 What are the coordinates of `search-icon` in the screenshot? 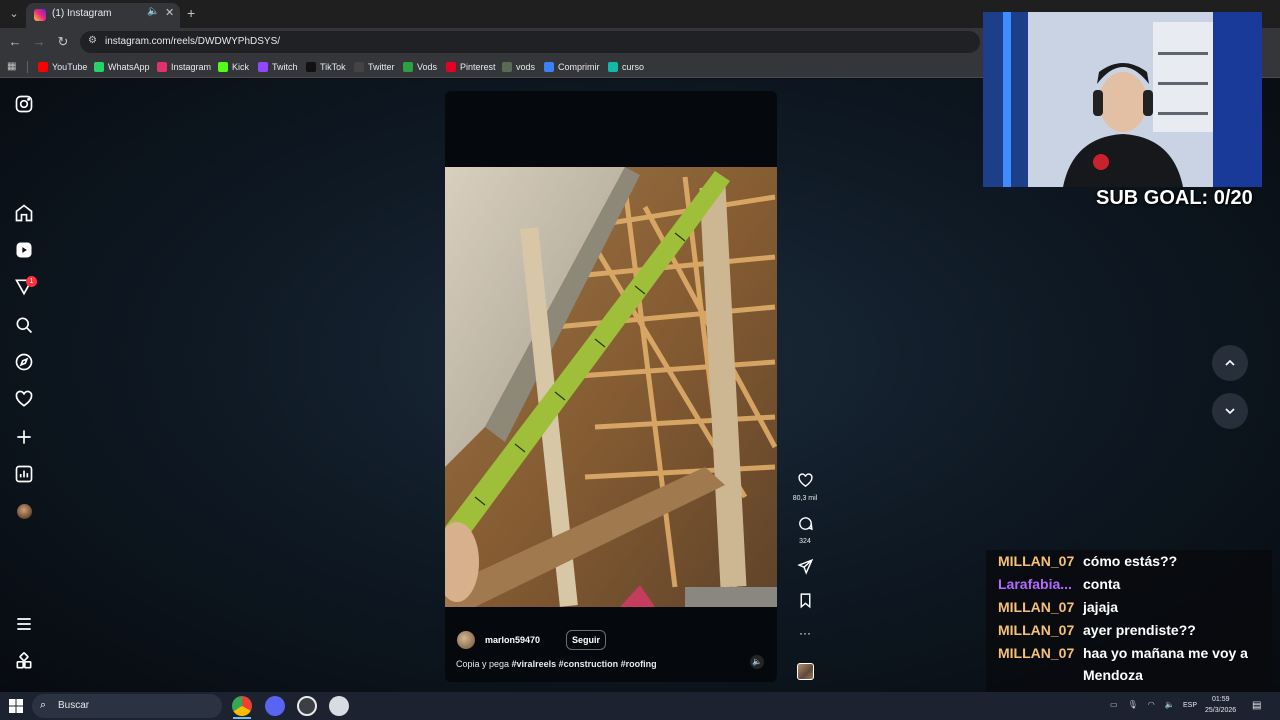 It's located at (24, 325).